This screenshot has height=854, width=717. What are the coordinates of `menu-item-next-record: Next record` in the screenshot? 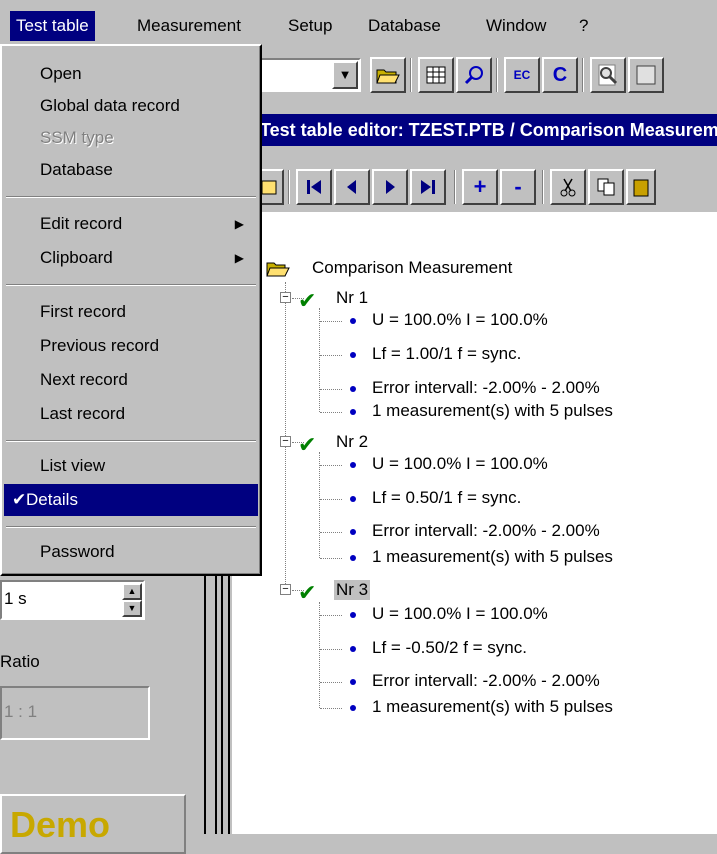 It's located at (131, 380).